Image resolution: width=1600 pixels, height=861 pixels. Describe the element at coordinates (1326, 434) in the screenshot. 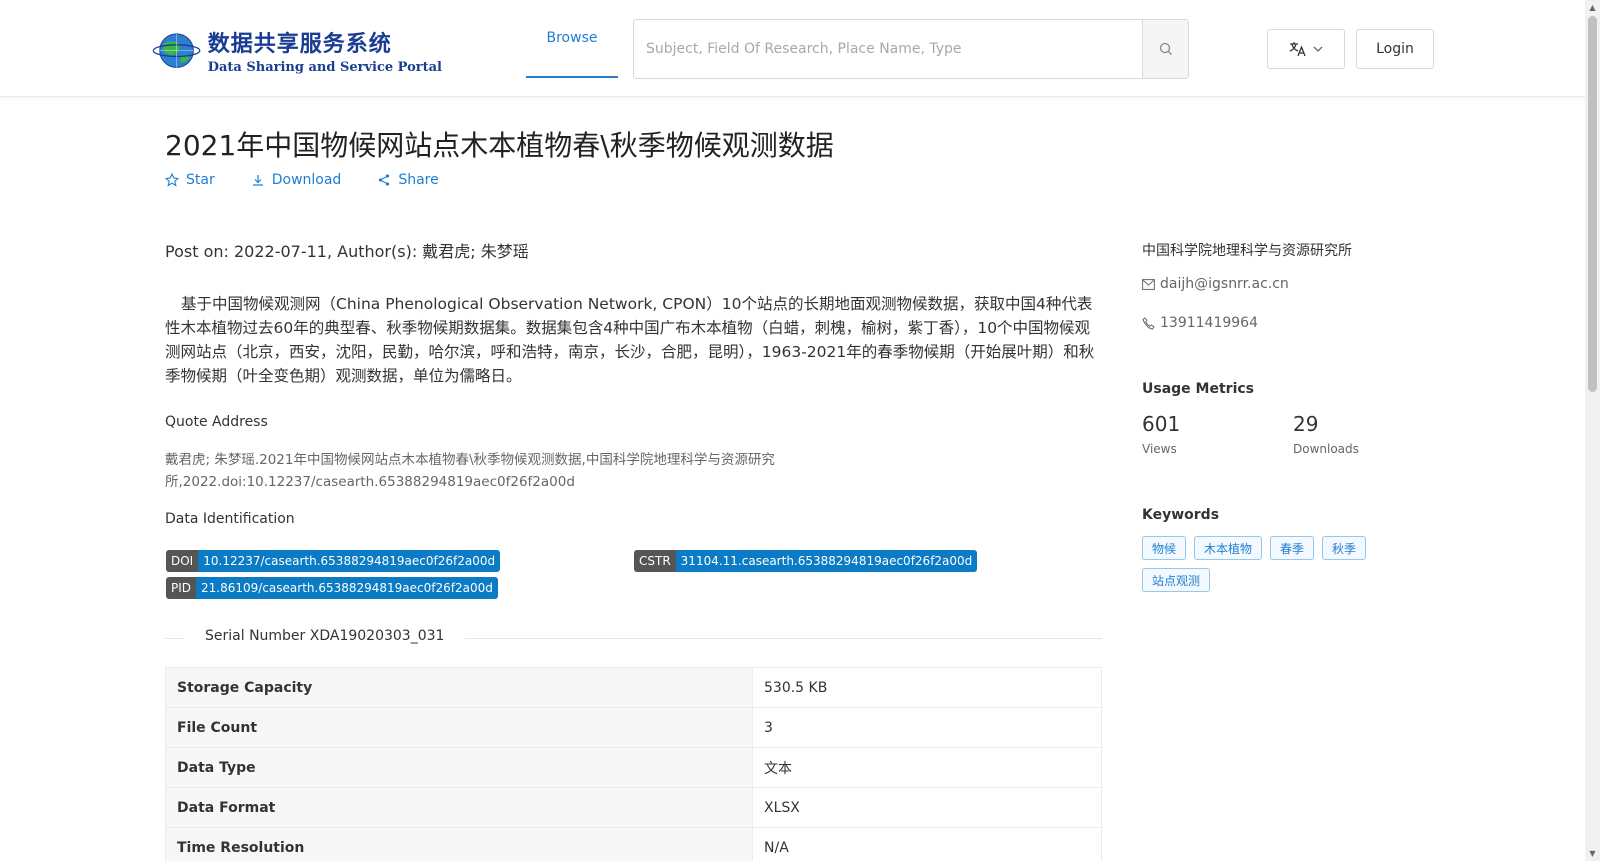

I see `downloads-metric: 29 Downloads` at that location.